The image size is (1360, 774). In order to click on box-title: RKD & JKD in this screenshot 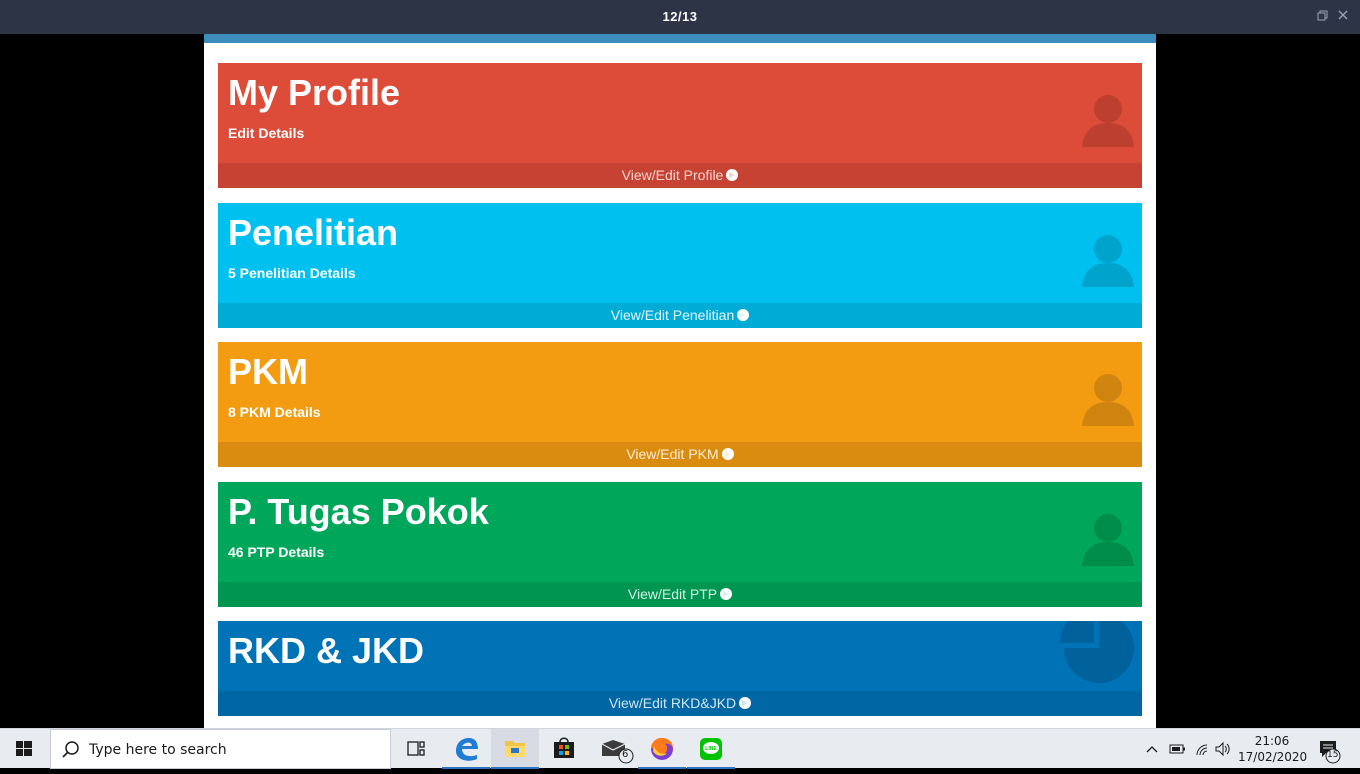, I will do `click(326, 650)`.